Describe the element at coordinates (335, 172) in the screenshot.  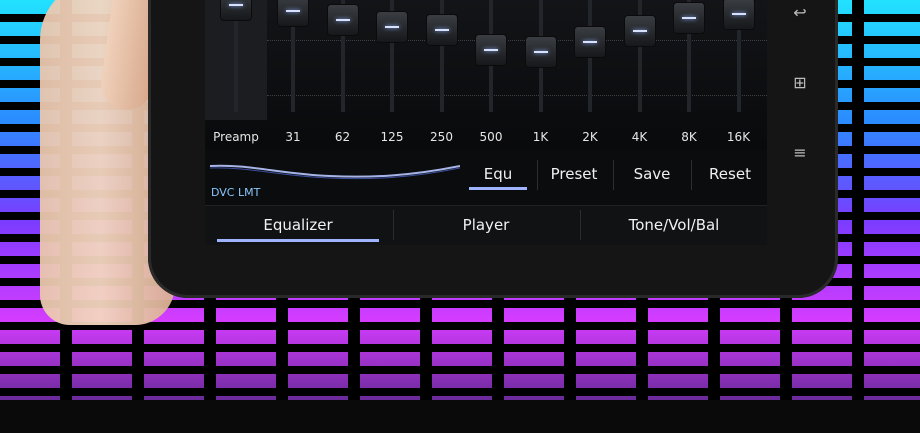
I see `eq-curve` at that location.